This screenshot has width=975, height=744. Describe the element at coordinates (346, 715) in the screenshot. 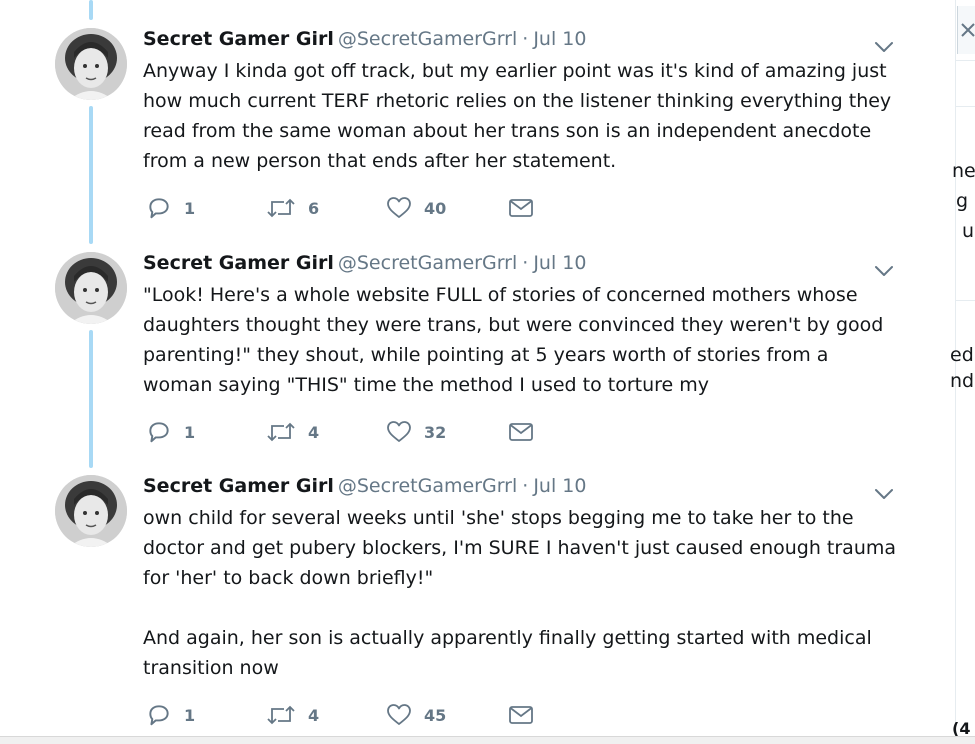

I see `tweet-actions: 1 4 45` at that location.